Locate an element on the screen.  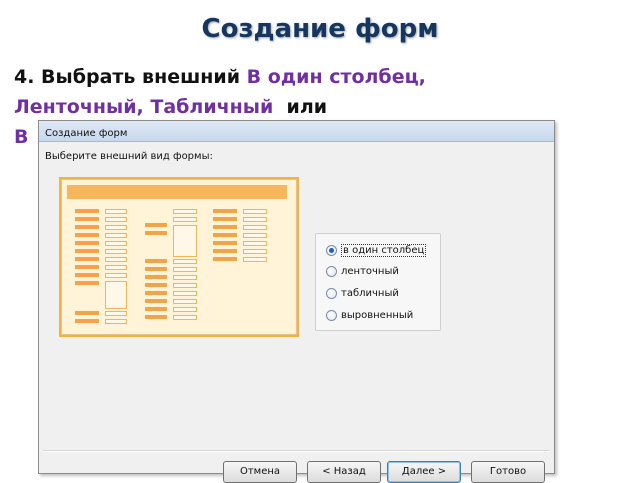
preview-header is located at coordinates (177, 192).